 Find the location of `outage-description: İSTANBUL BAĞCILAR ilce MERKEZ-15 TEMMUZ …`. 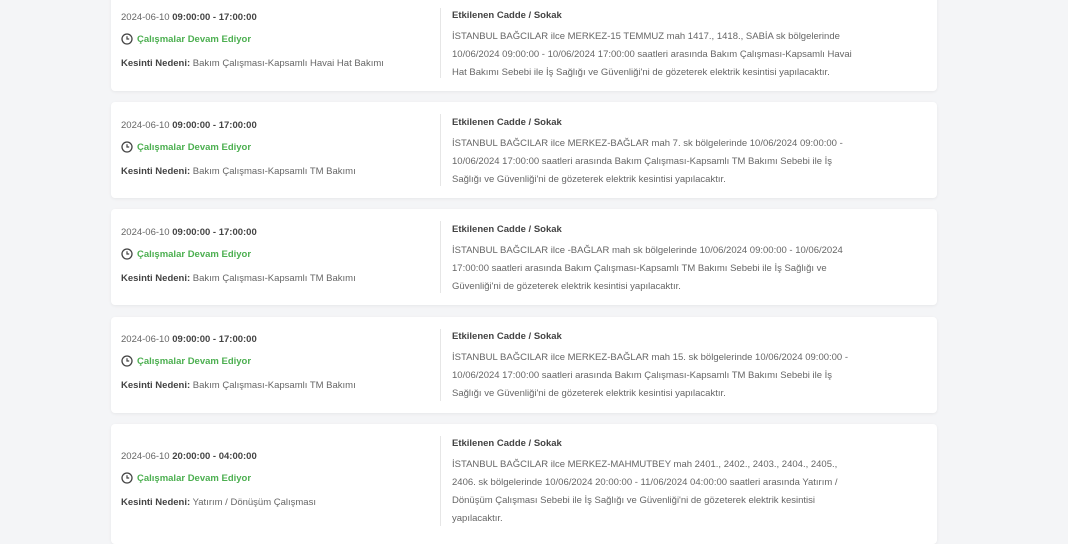

outage-description: İSTANBUL BAĞCILAR ilce MERKEZ-15 TEMMUZ … is located at coordinates (652, 54).